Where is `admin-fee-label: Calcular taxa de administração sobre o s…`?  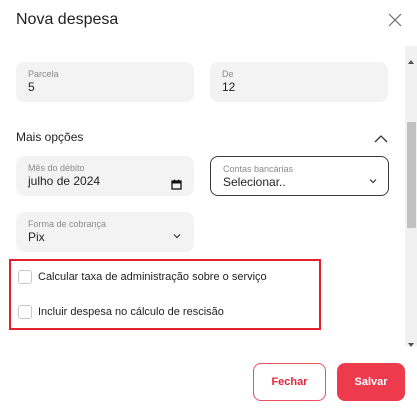 admin-fee-label: Calcular taxa de administração sobre o s… is located at coordinates (152, 277).